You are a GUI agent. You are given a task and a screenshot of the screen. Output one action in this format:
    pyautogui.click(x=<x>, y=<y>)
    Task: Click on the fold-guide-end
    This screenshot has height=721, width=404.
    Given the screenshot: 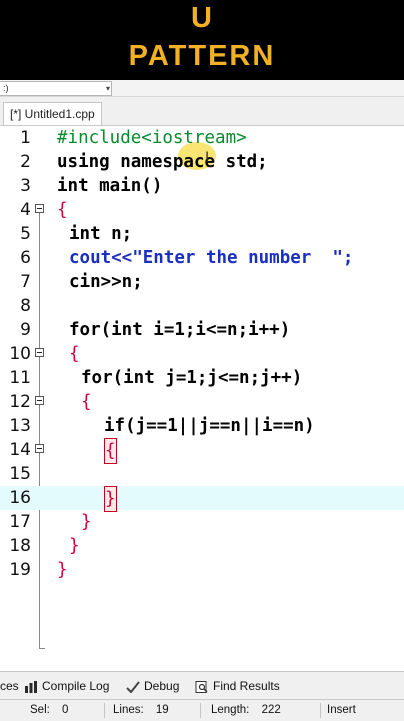 What is the action you would take?
    pyautogui.click(x=42, y=648)
    